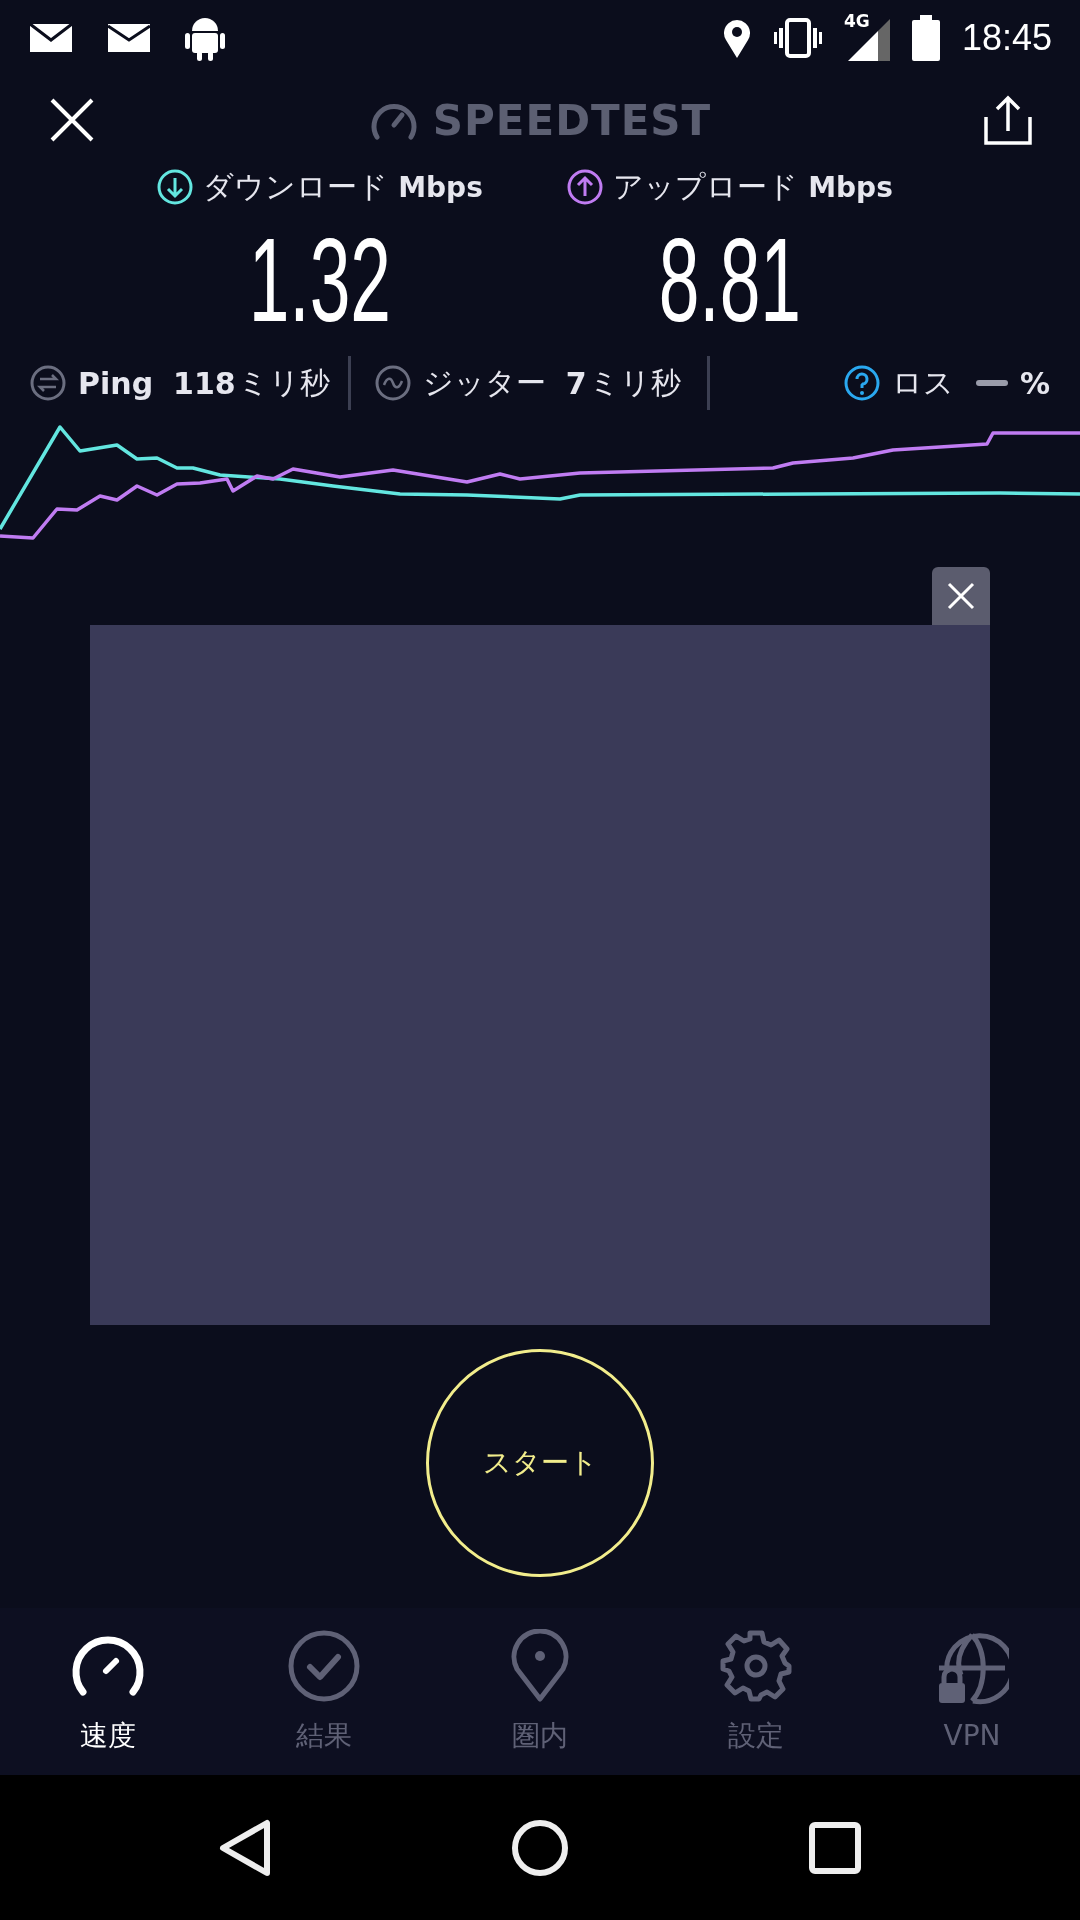 This screenshot has height=1920, width=1080. I want to click on battery-icon, so click(925, 37).